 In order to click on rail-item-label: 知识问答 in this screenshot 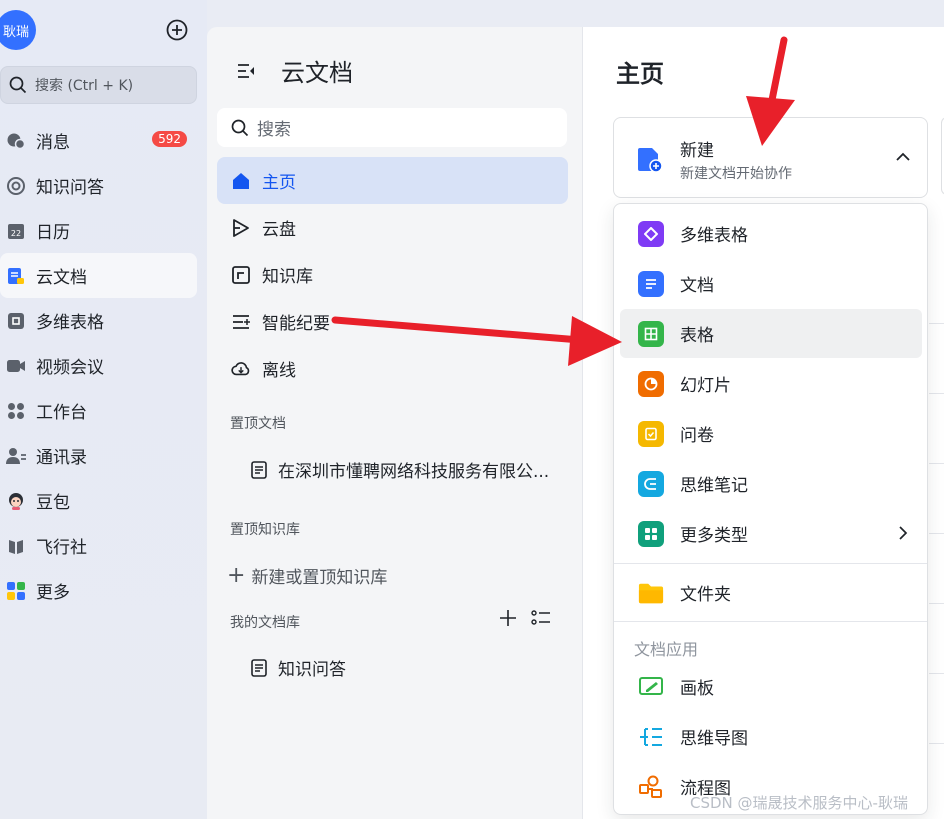, I will do `click(70, 188)`.